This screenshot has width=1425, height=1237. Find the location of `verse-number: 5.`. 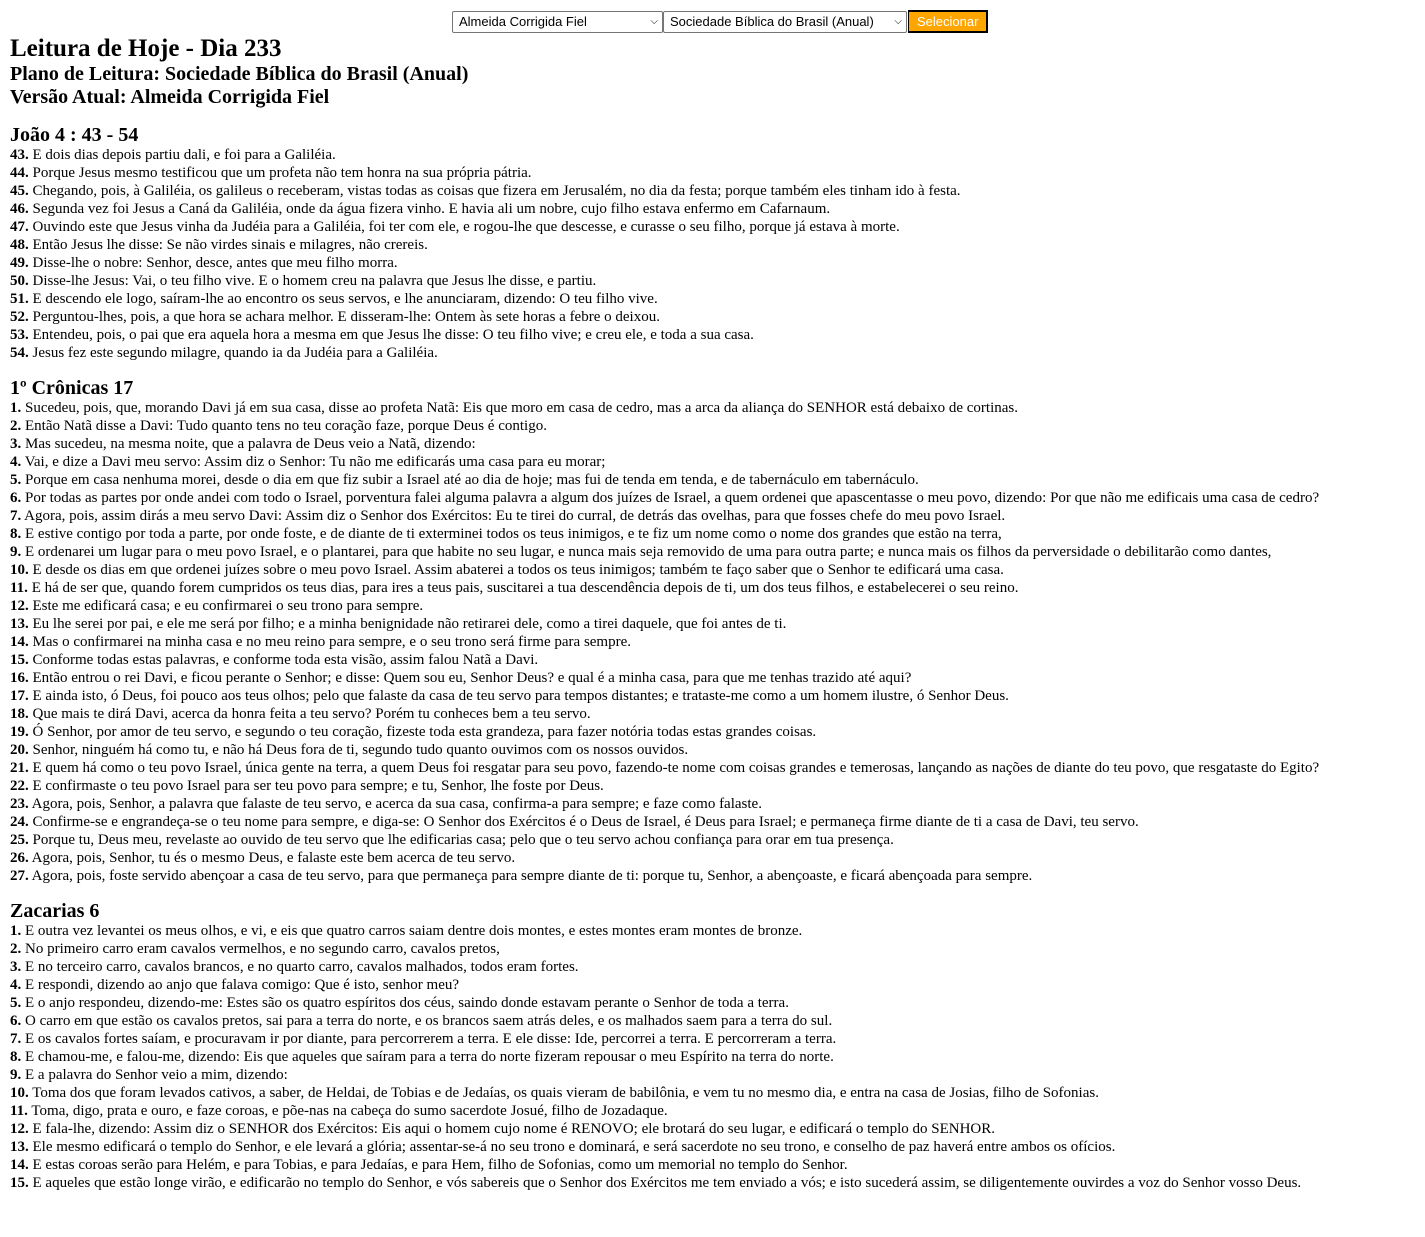

verse-number: 5. is located at coordinates (16, 1003).